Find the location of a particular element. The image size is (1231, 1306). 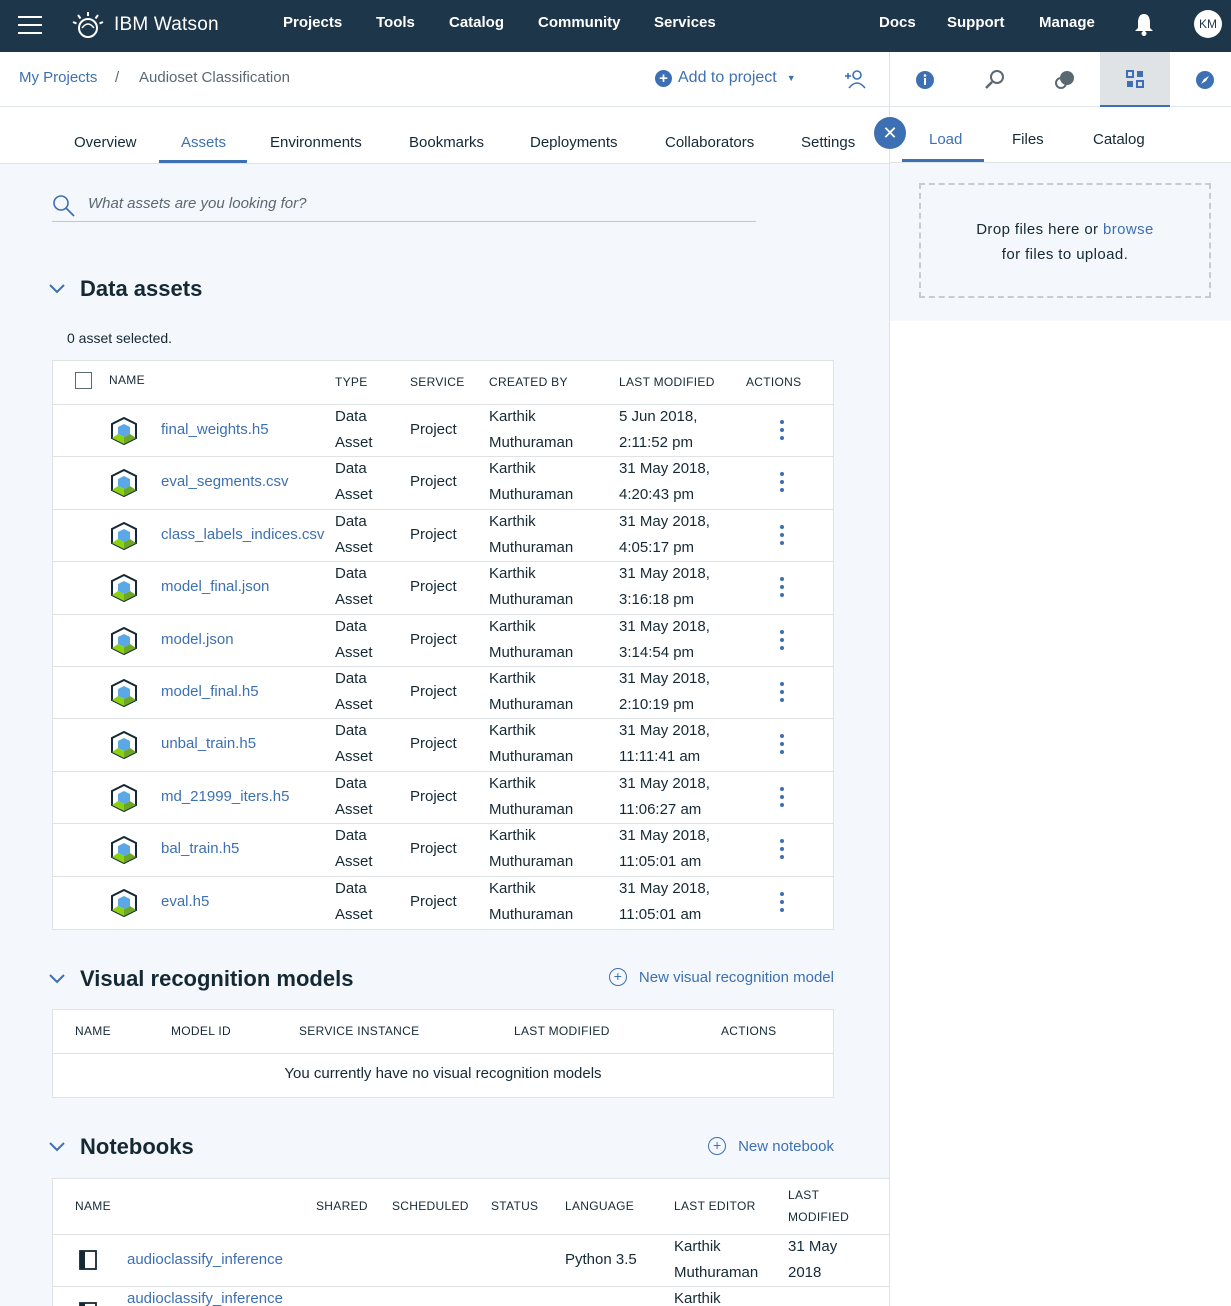

asset-name: unbal_train.h5 is located at coordinates (208, 744).